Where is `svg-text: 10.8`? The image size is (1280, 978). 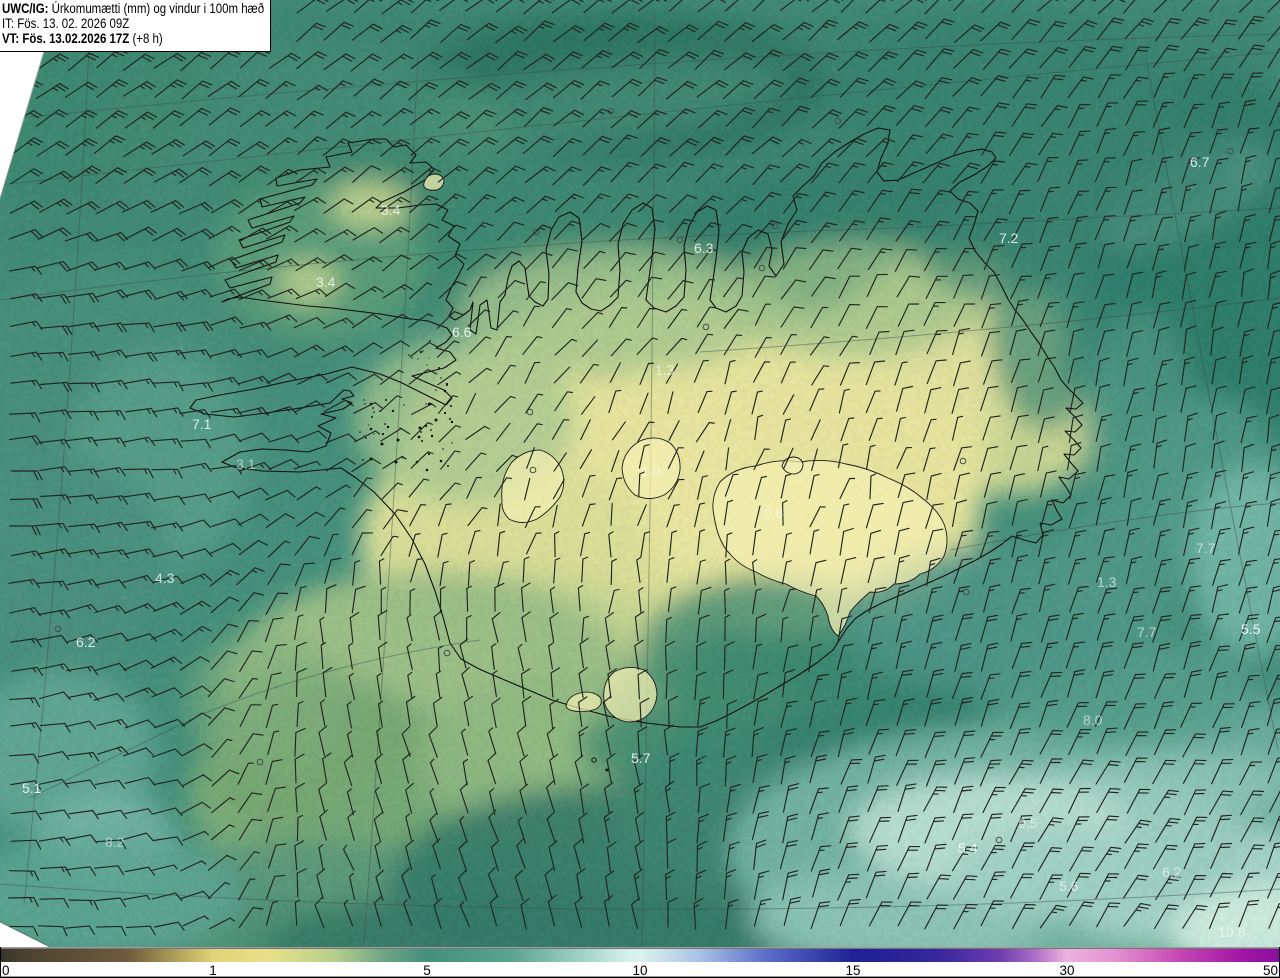 svg-text: 10.8 is located at coordinates (1231, 932).